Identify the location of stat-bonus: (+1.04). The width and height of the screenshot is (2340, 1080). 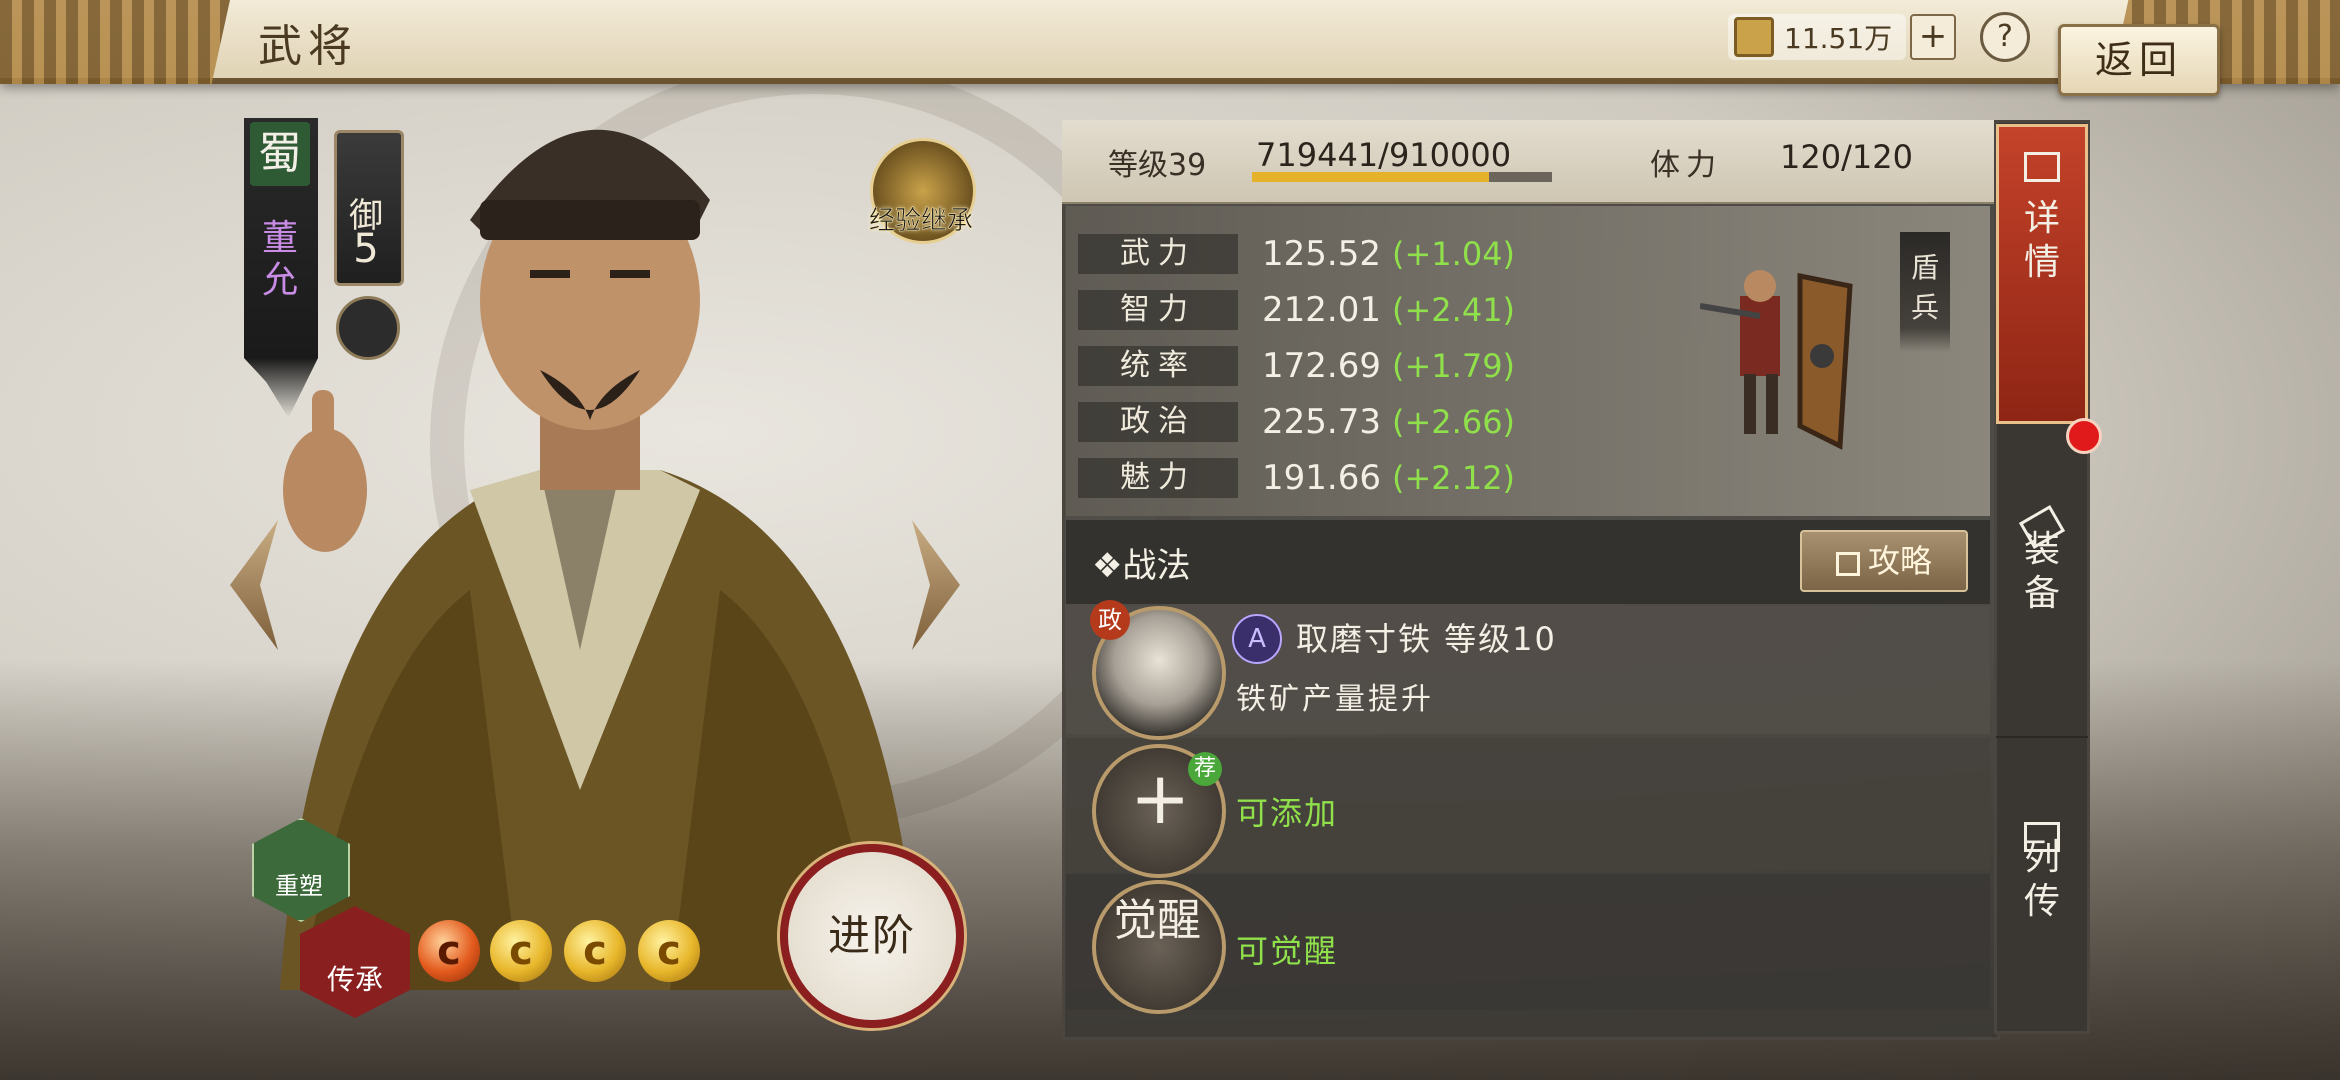
(1454, 254).